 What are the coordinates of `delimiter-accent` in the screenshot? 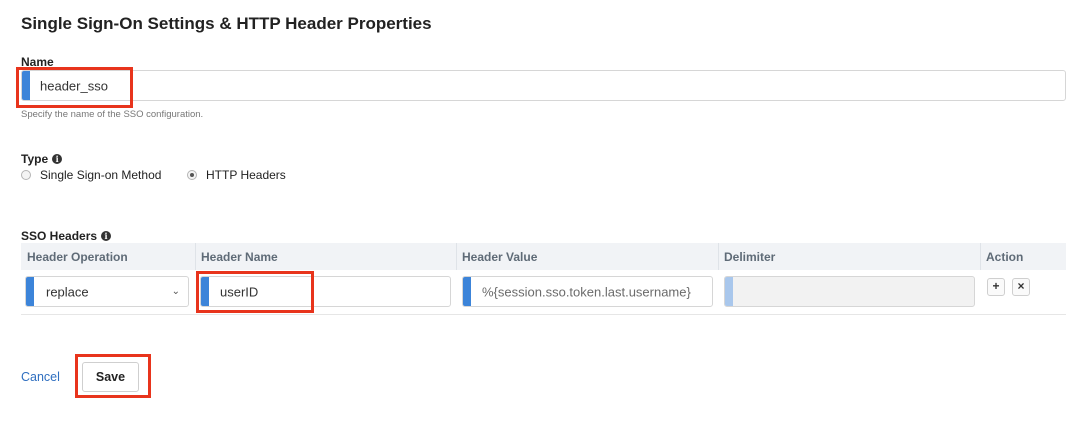 It's located at (729, 291).